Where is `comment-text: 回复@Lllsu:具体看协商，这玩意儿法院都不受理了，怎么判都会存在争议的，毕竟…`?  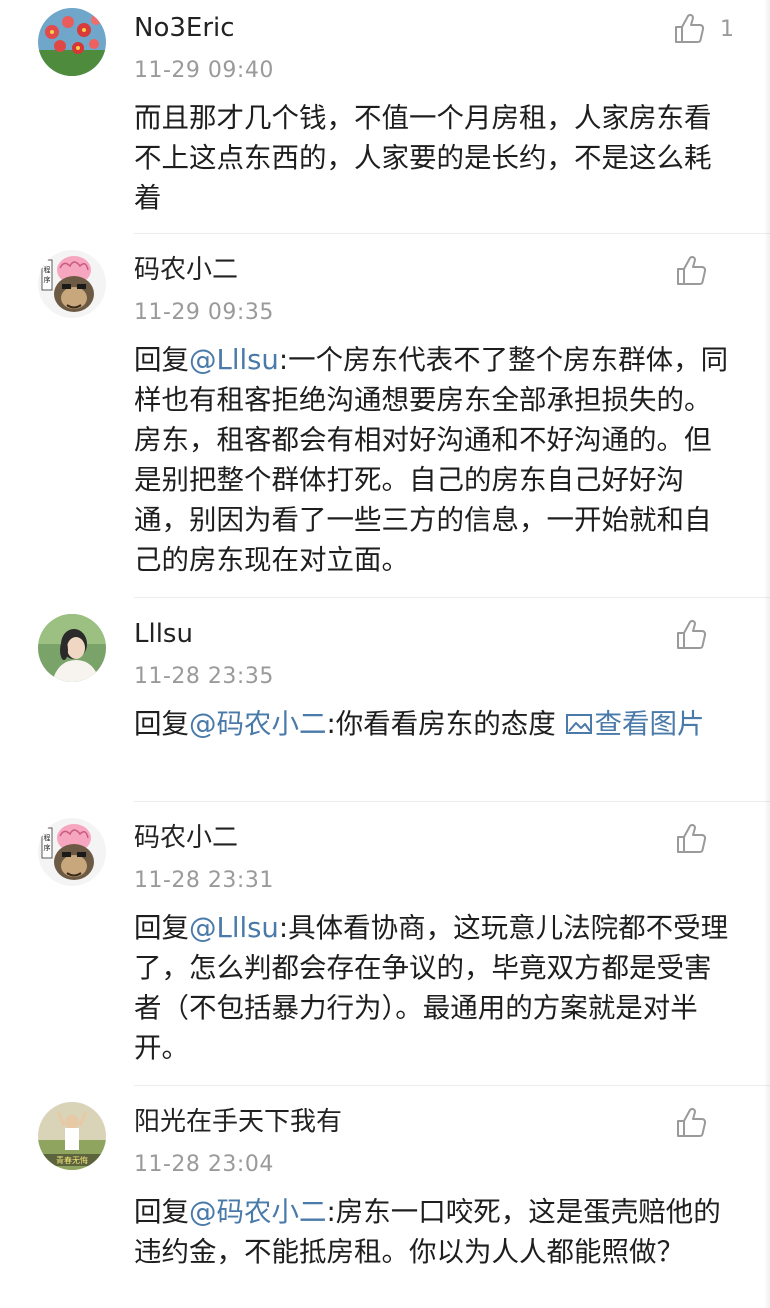 comment-text: 回复@Lllsu:具体看协商，这玩意儿法院都不受理了，怎么判都会存在争议的，毕竟… is located at coordinates (435, 988).